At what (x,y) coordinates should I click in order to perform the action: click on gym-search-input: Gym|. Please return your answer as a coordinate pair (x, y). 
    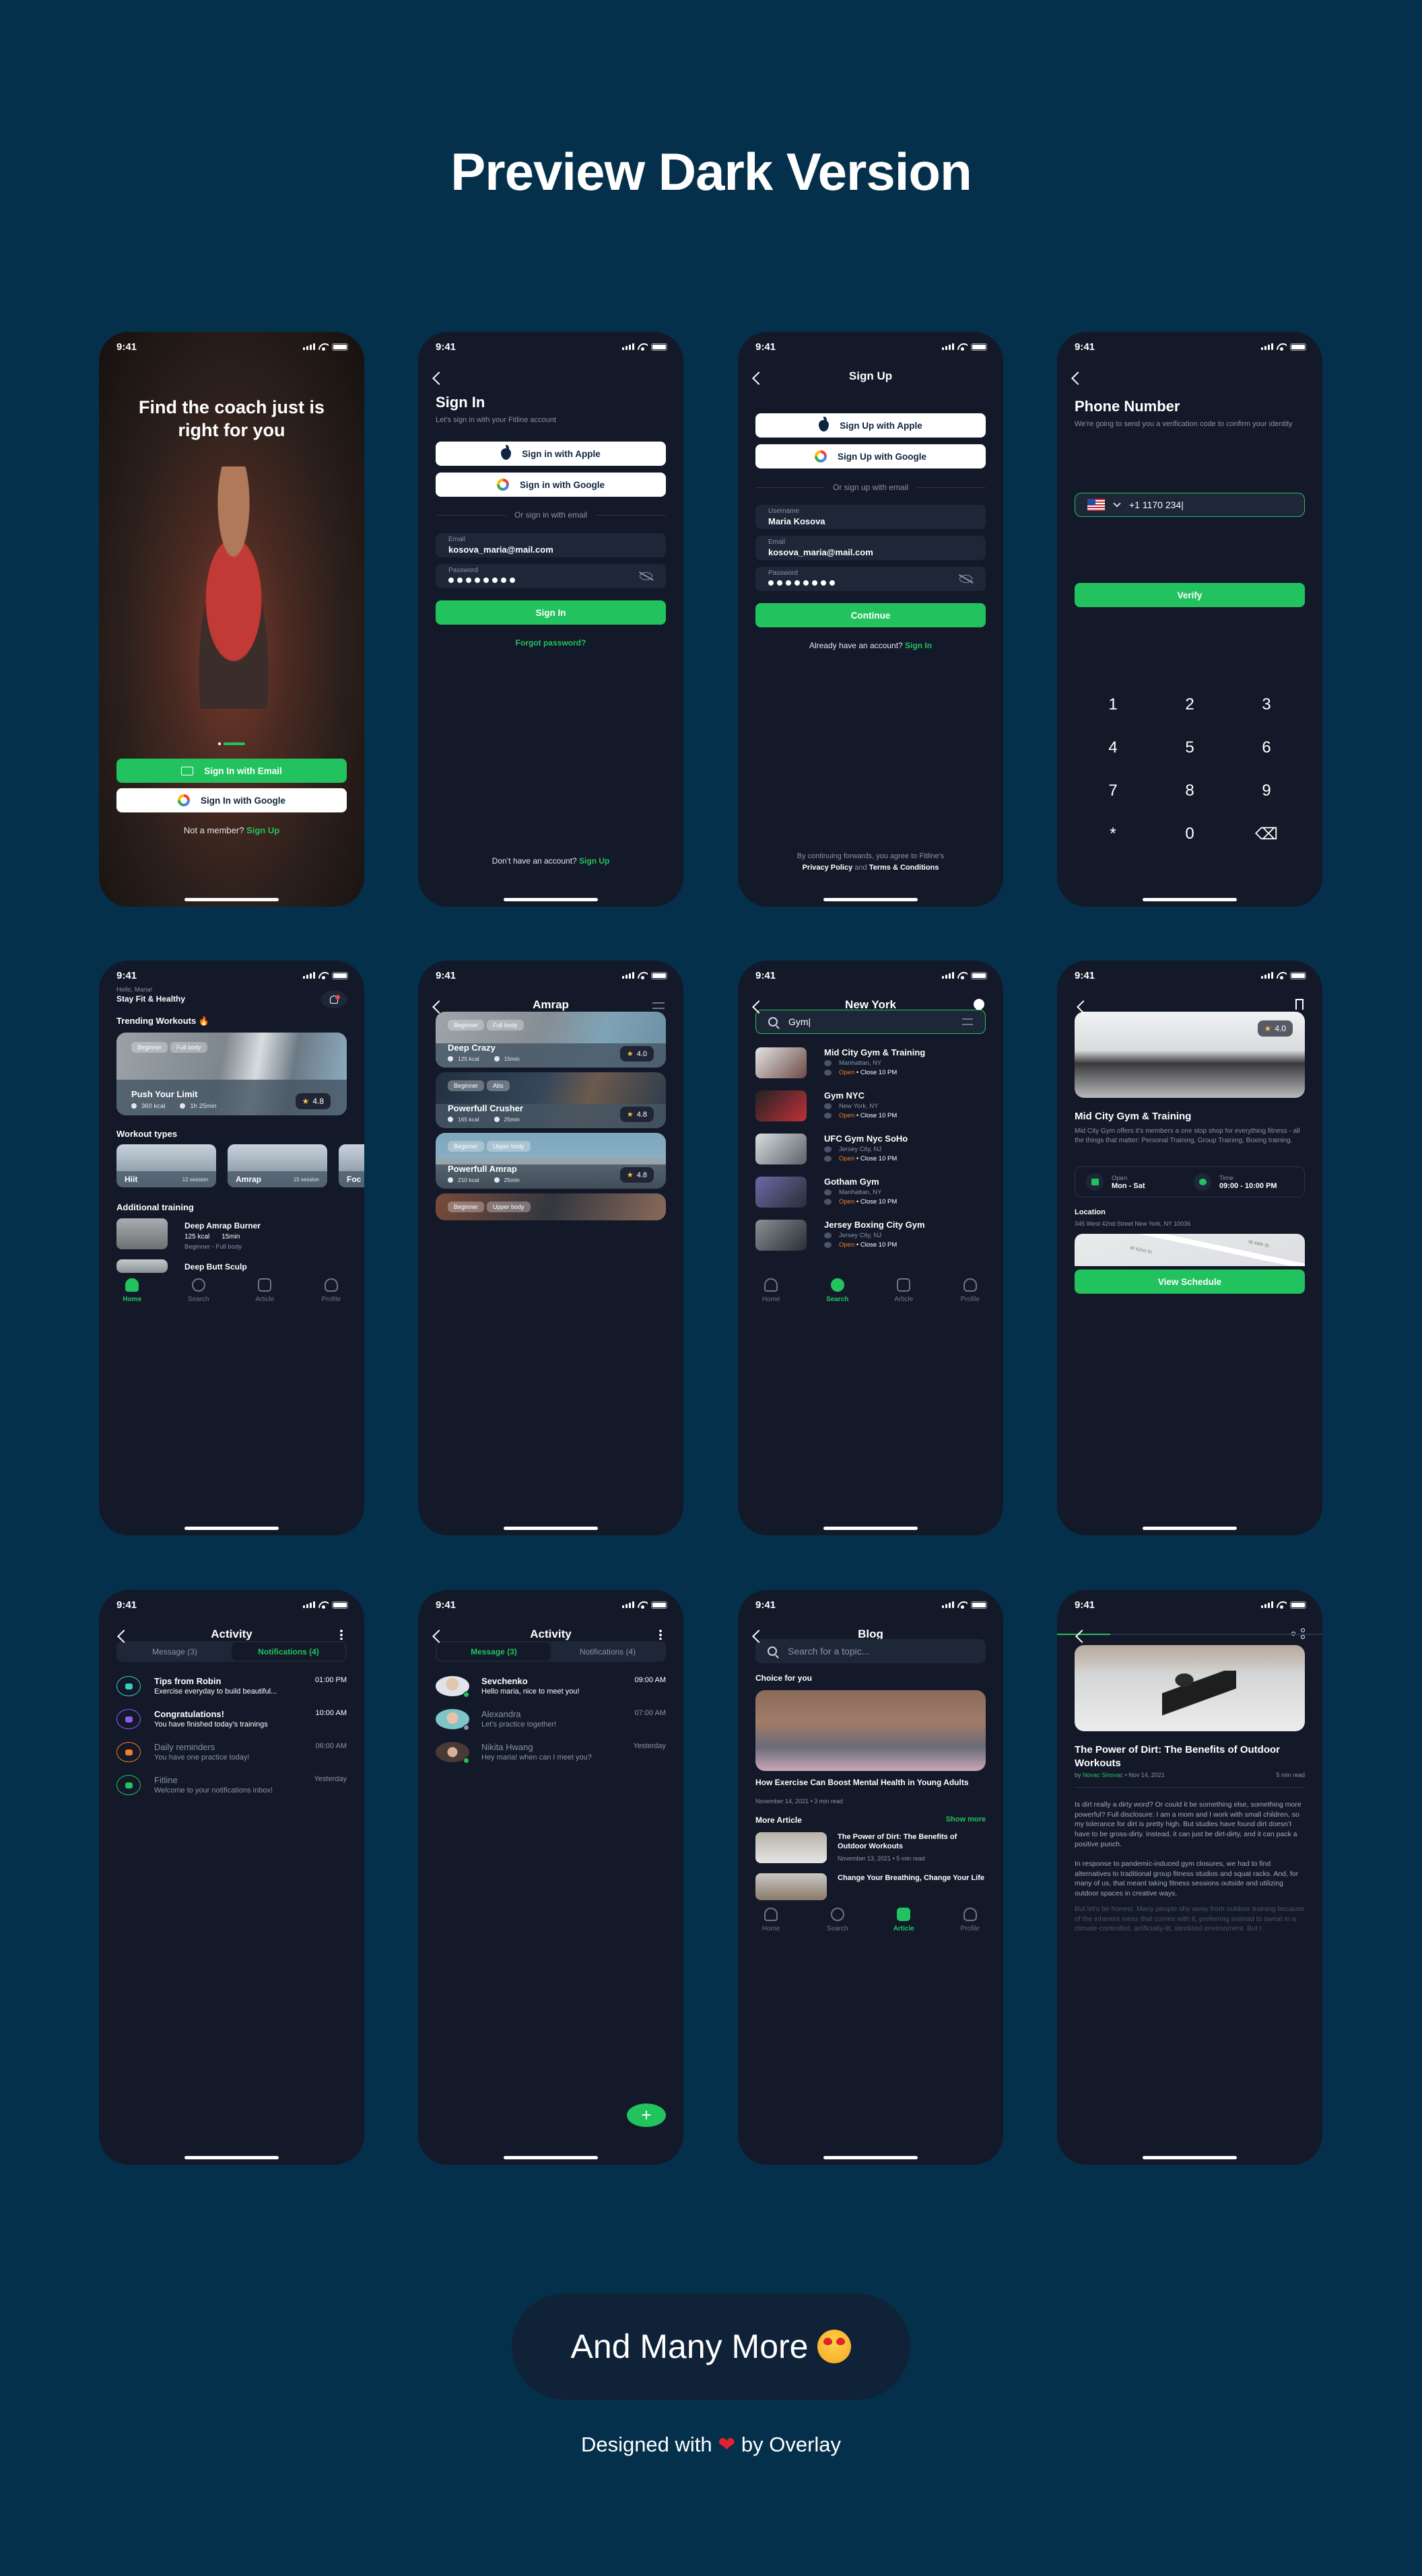
    Looking at the image, I should click on (871, 1022).